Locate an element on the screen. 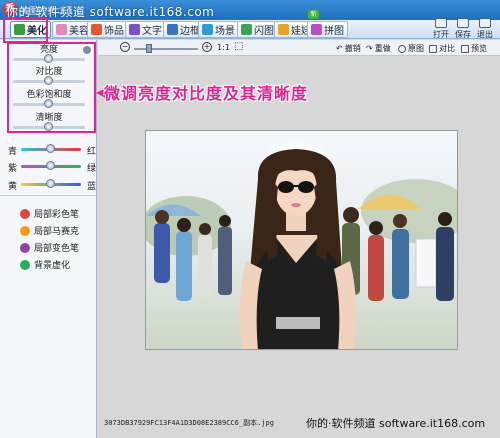  exit-label: 退出 is located at coordinates (485, 34).